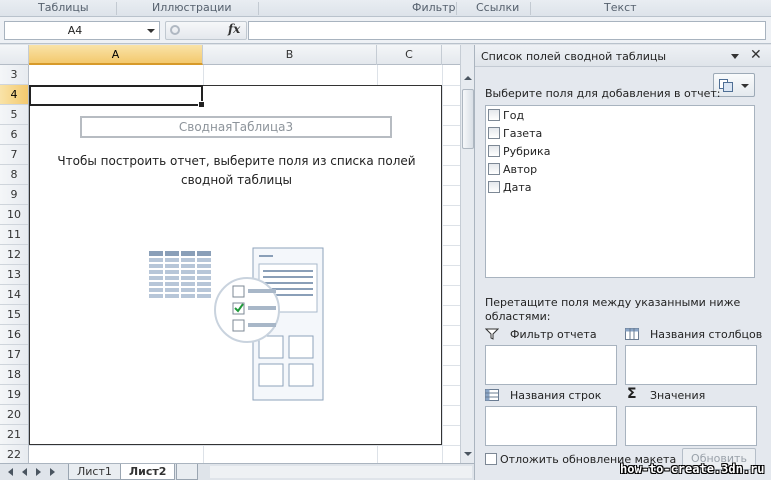 This screenshot has width=771, height=480. What do you see at coordinates (14, 315) in the screenshot?
I see `row-header: 15` at bounding box center [14, 315].